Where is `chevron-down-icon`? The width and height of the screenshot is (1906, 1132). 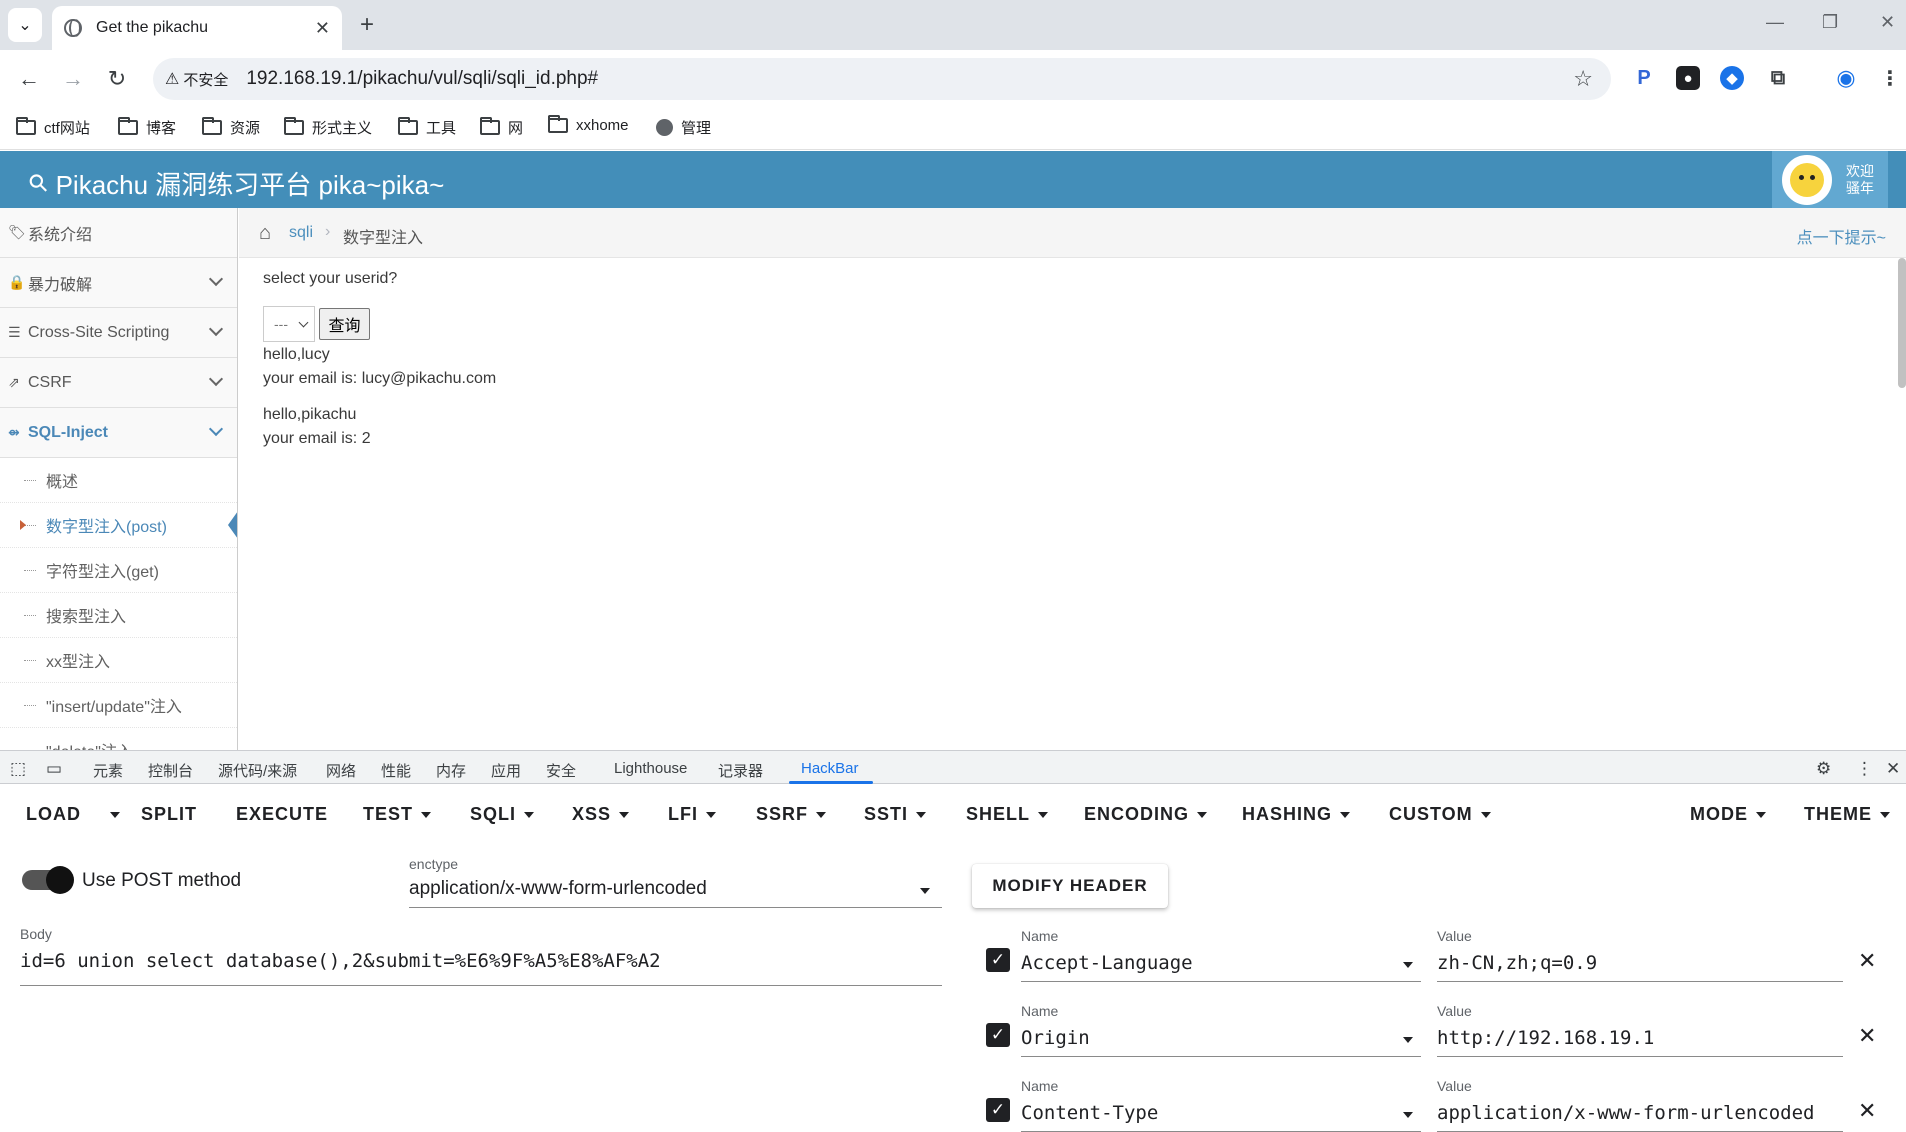 chevron-down-icon is located at coordinates (216, 329).